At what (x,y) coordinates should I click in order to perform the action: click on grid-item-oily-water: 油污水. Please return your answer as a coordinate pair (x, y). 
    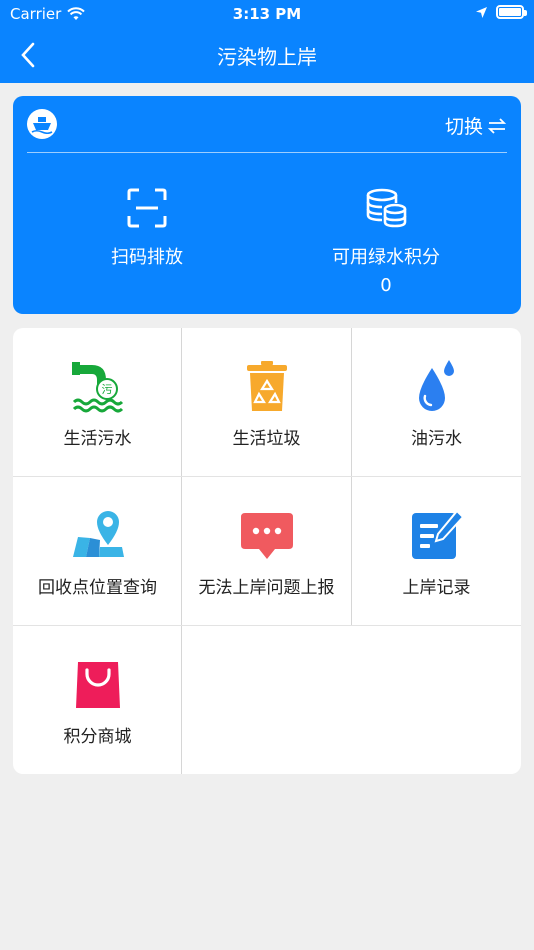
    Looking at the image, I should click on (436, 402).